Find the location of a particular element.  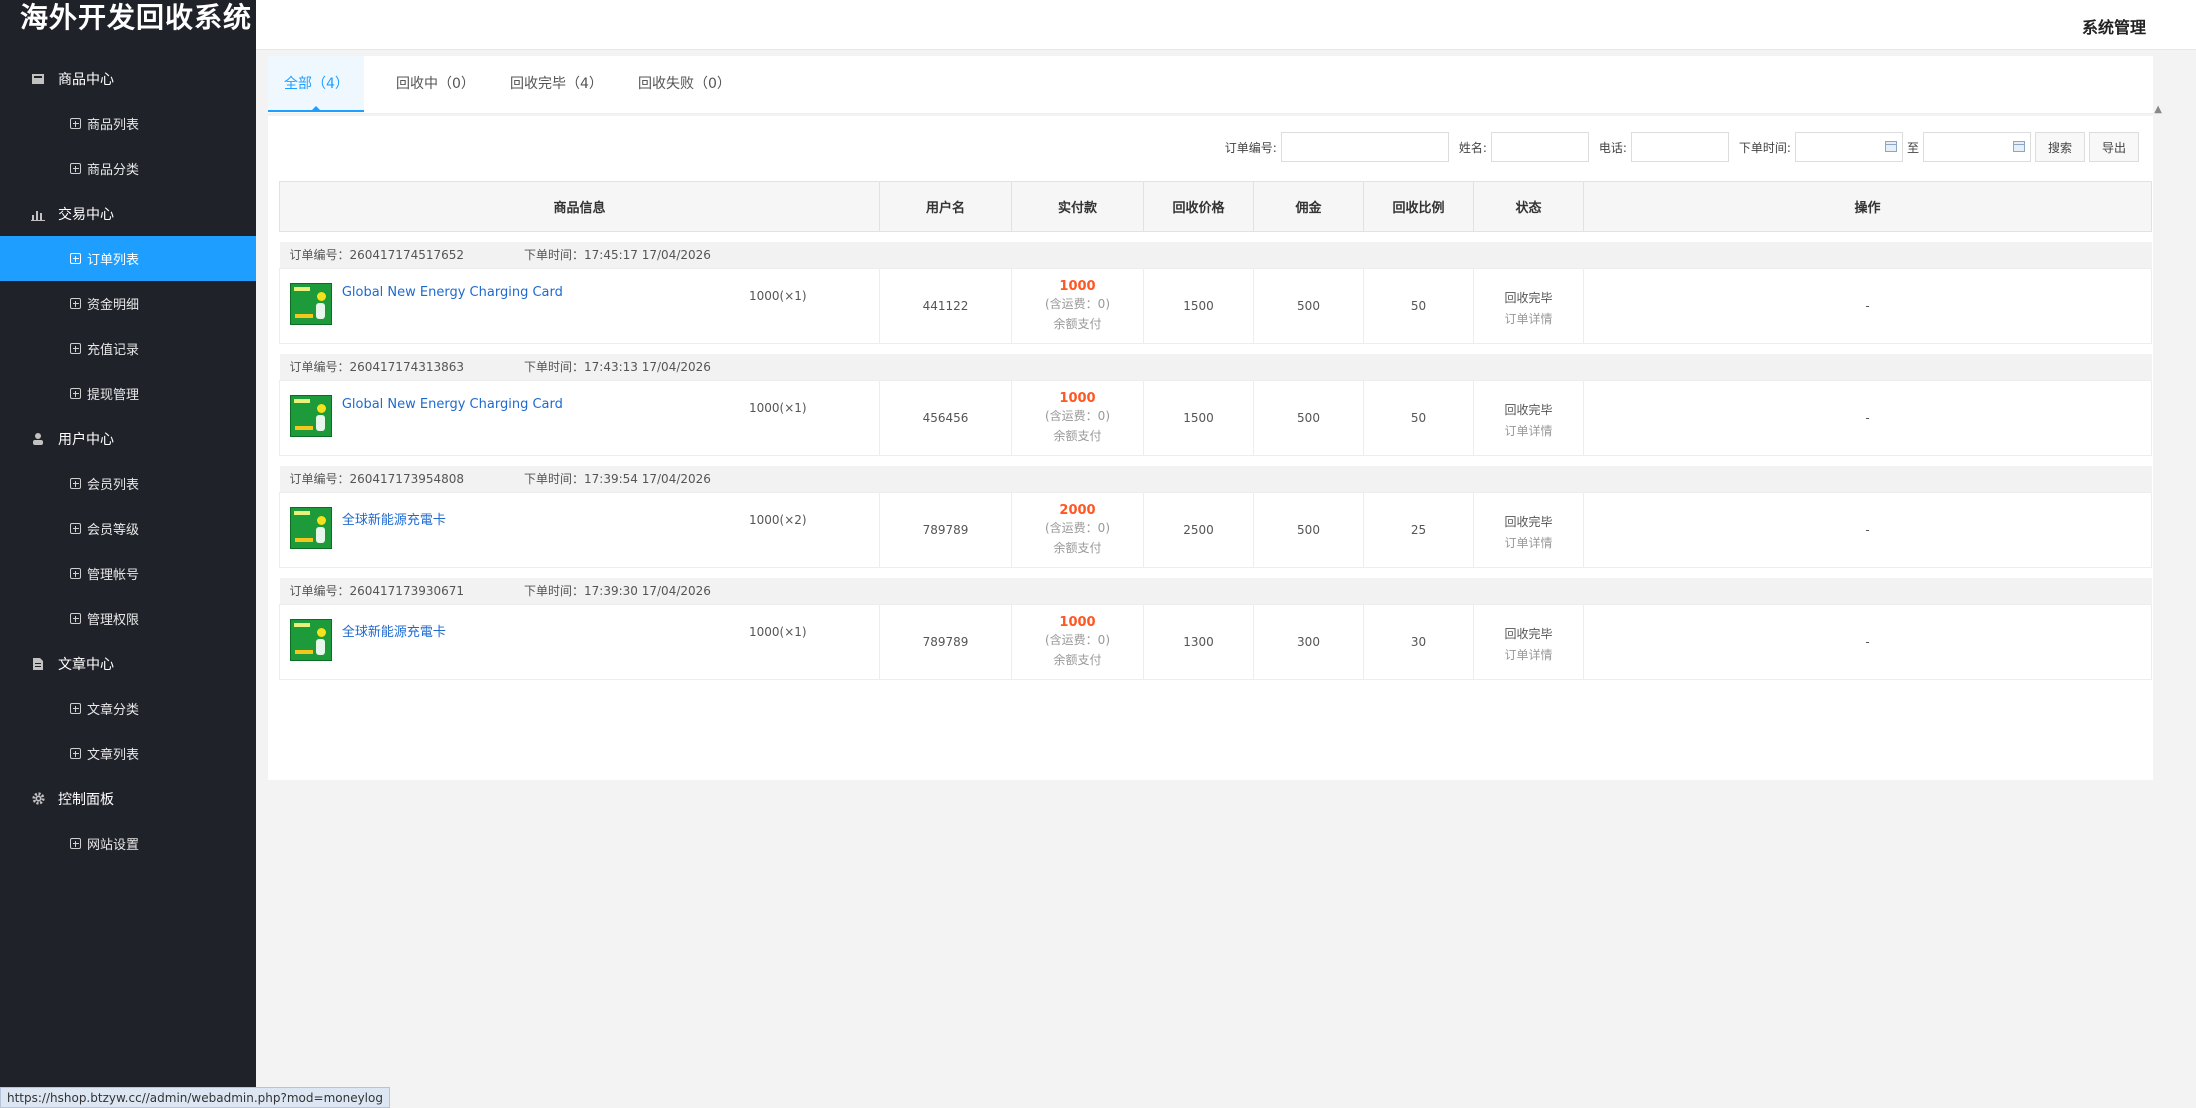

nav-group-label: 商品中心 is located at coordinates (86, 79).